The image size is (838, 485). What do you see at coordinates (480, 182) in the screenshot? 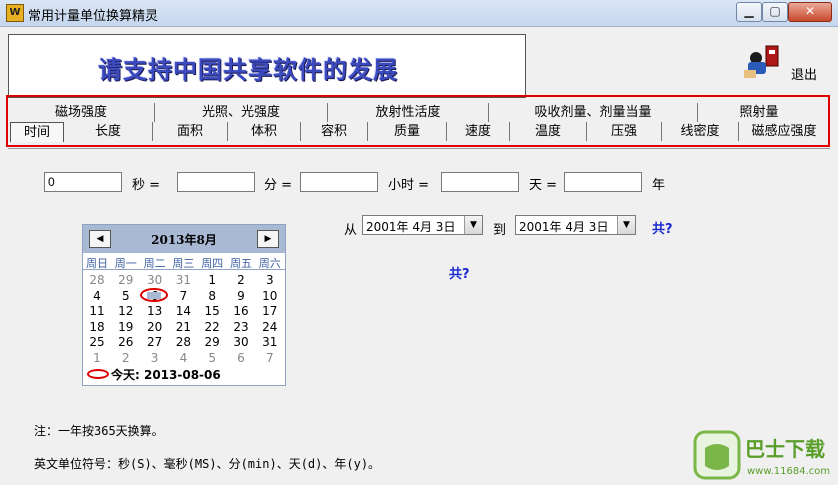
I see `days-input` at bounding box center [480, 182].